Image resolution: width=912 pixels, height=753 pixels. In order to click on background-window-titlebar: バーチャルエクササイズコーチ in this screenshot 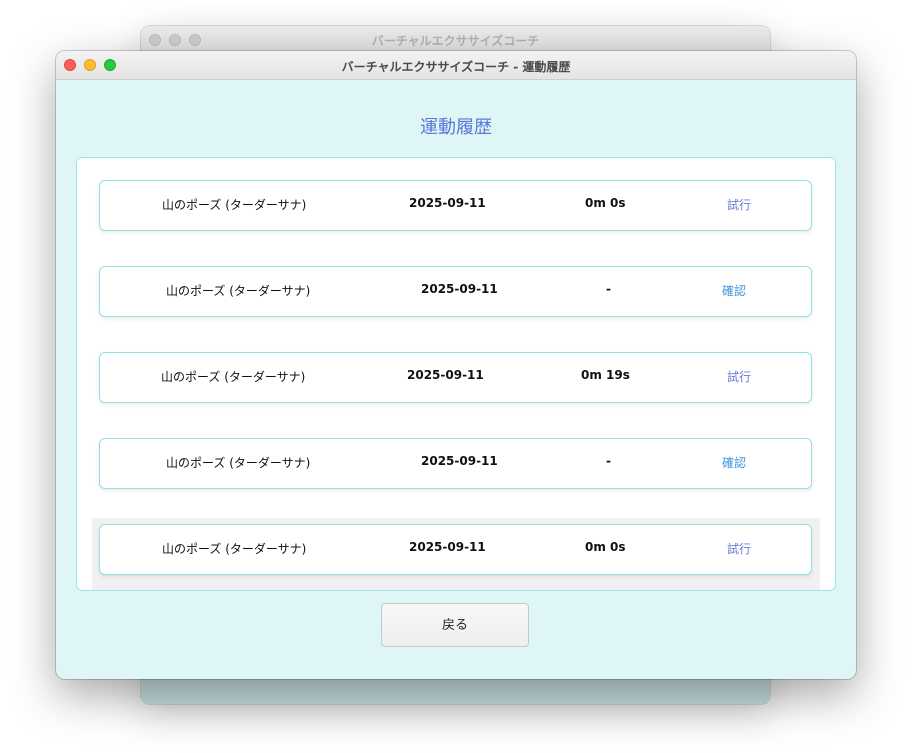, I will do `click(455, 39)`.